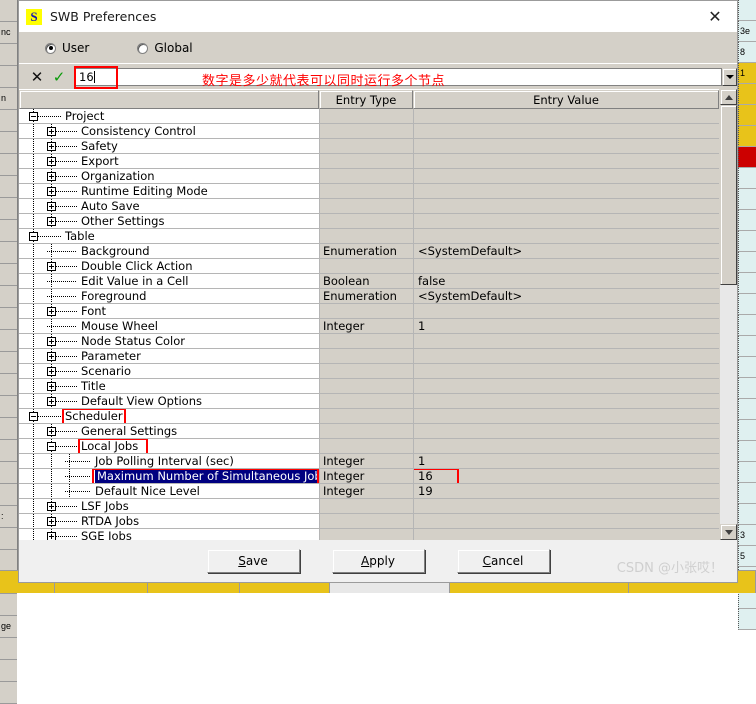 This screenshot has width=756, height=704. What do you see at coordinates (715, 16) in the screenshot?
I see `close-icon: ✕` at bounding box center [715, 16].